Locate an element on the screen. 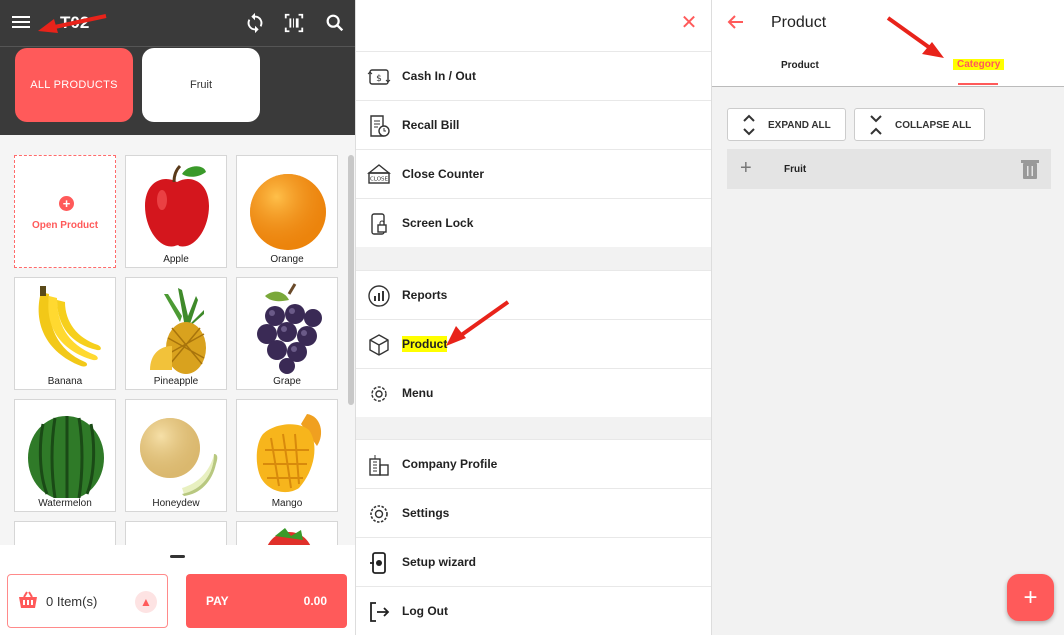  collapse-all-button: COLLAPSE ALL is located at coordinates (919, 124).